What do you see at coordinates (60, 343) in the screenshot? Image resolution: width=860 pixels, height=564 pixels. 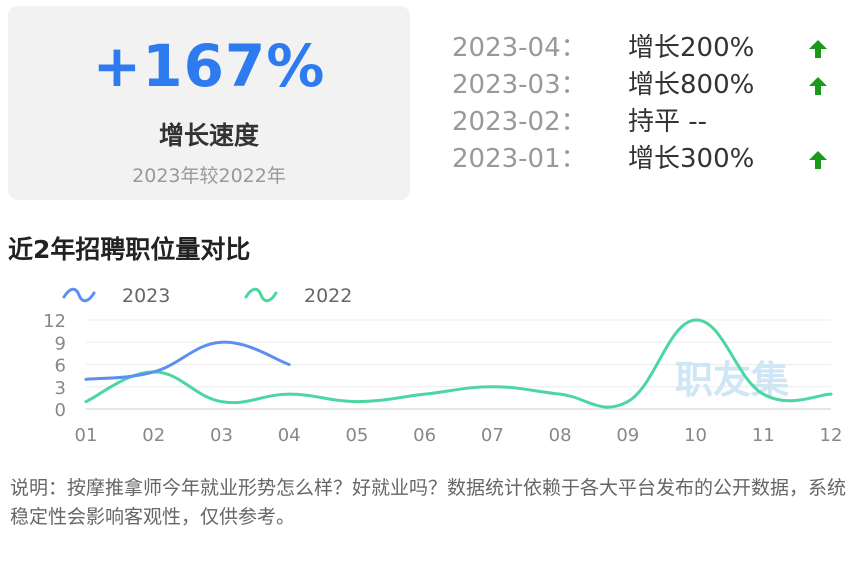 I see `y-tick-label: 9` at bounding box center [60, 343].